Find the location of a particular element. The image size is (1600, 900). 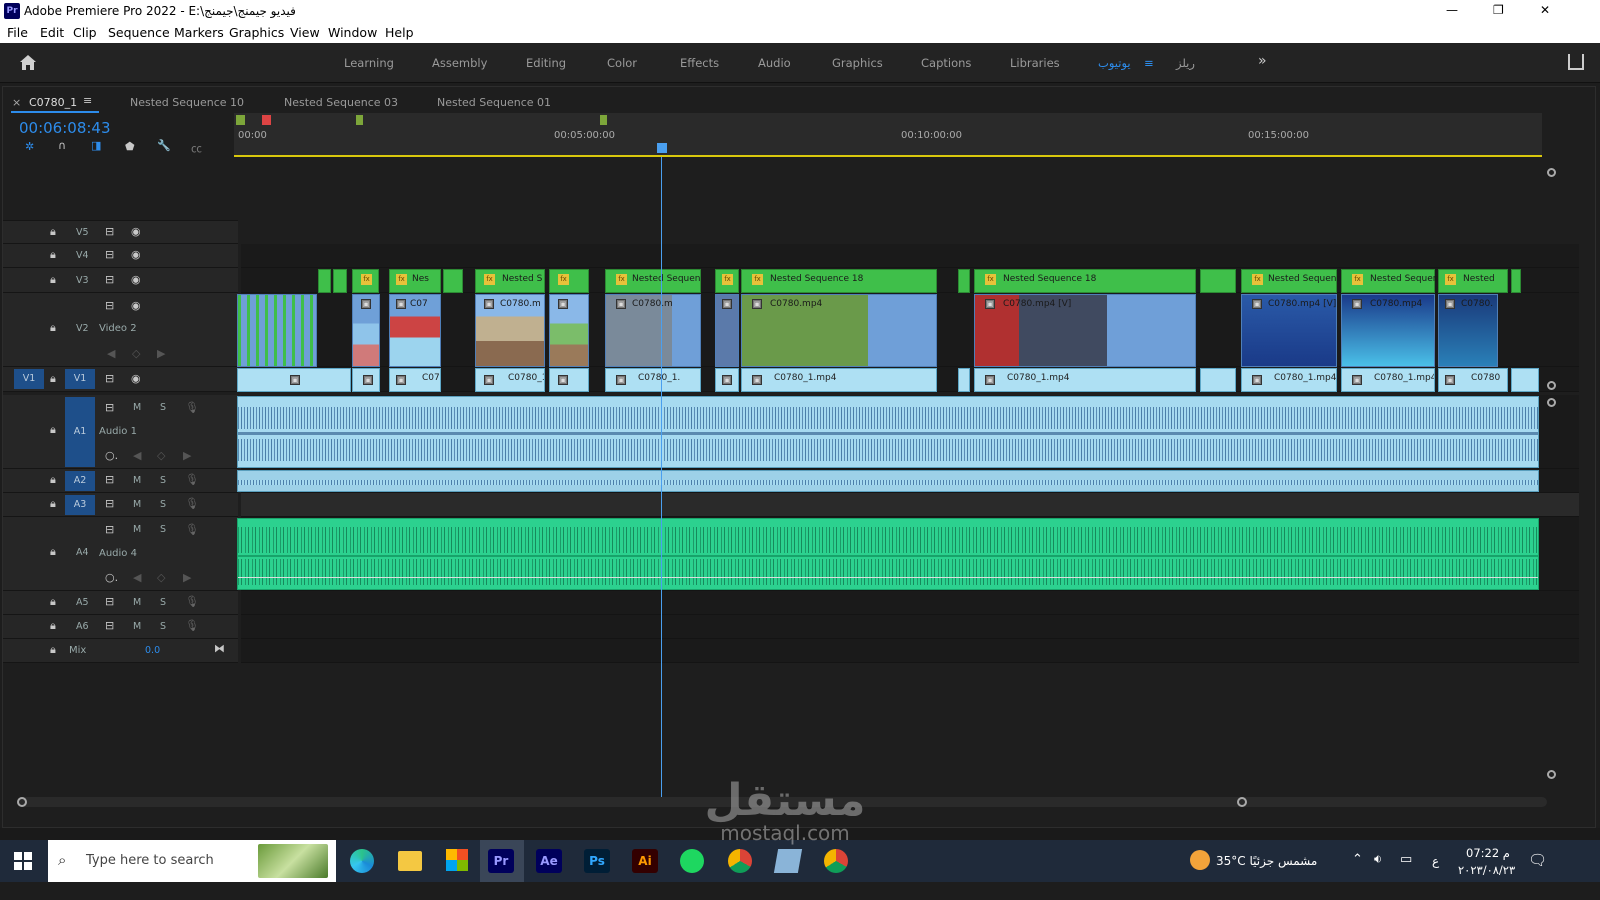

mute-button: M is located at coordinates (137, 480).